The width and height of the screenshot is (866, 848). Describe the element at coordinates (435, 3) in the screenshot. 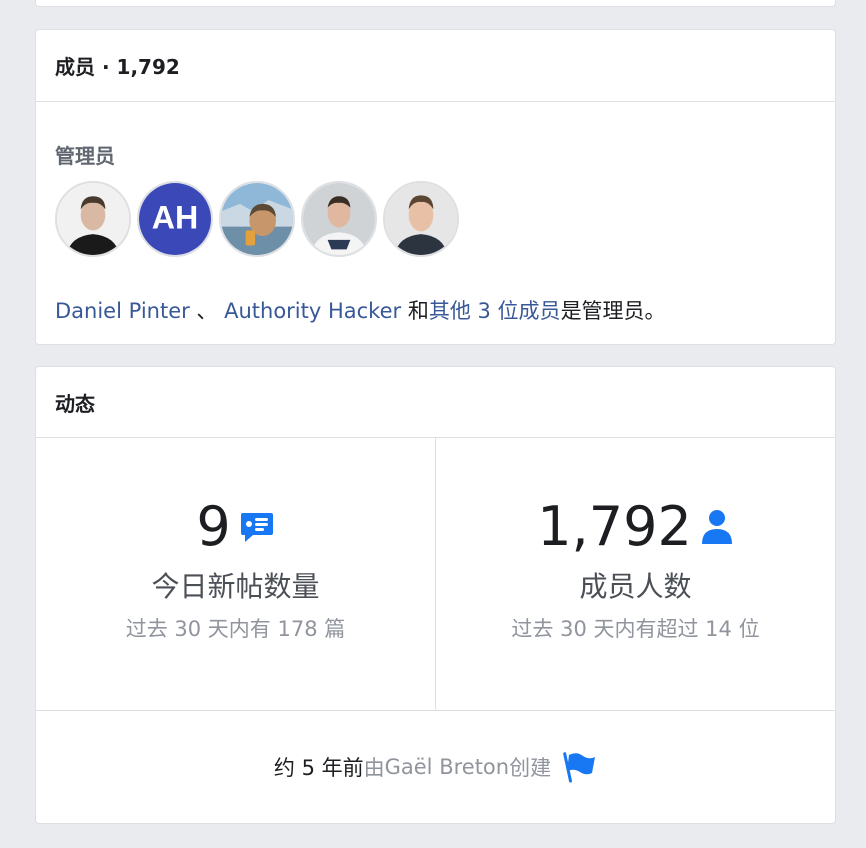

I see `previous-card` at that location.